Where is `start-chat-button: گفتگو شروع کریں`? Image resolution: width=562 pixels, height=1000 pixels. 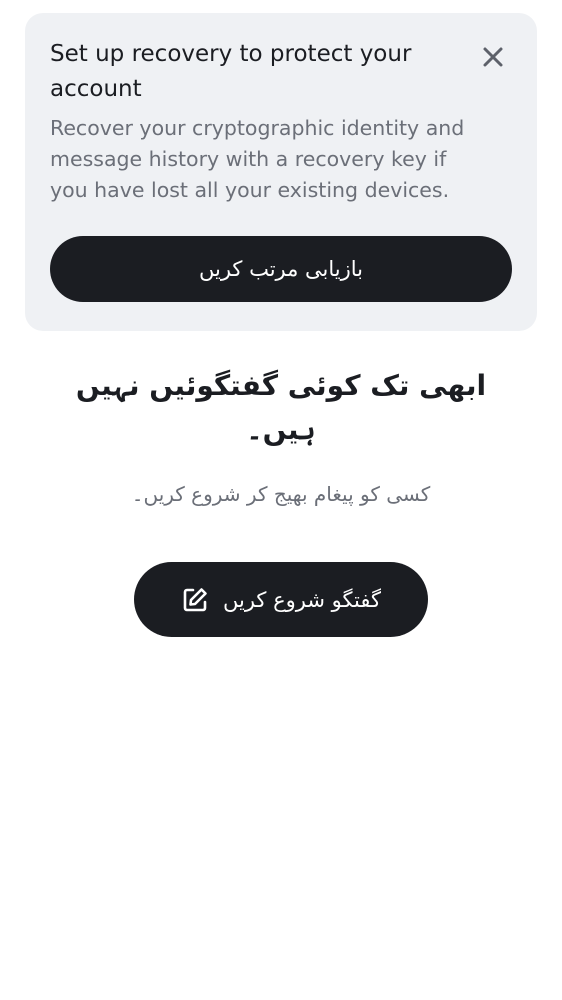
start-chat-button: گفتگو شروع کریں is located at coordinates (281, 599).